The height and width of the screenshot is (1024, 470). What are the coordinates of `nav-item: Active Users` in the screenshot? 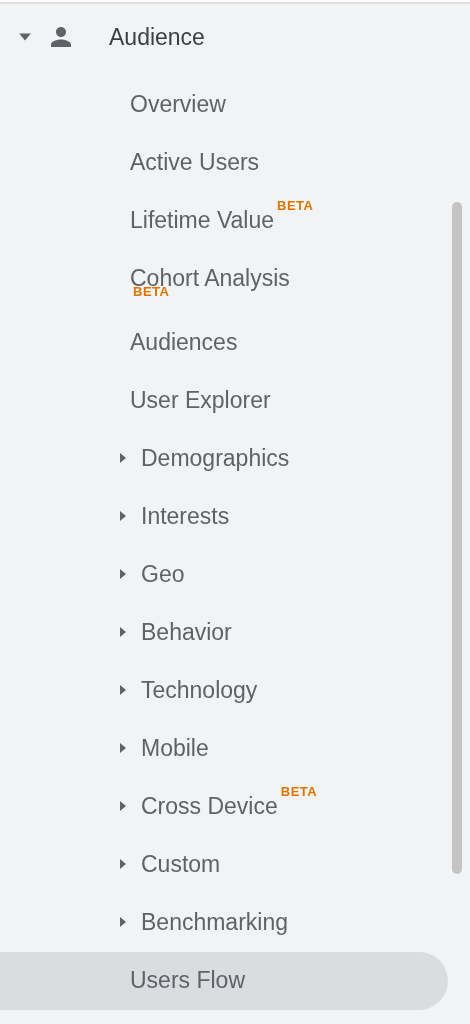 It's located at (224, 163).